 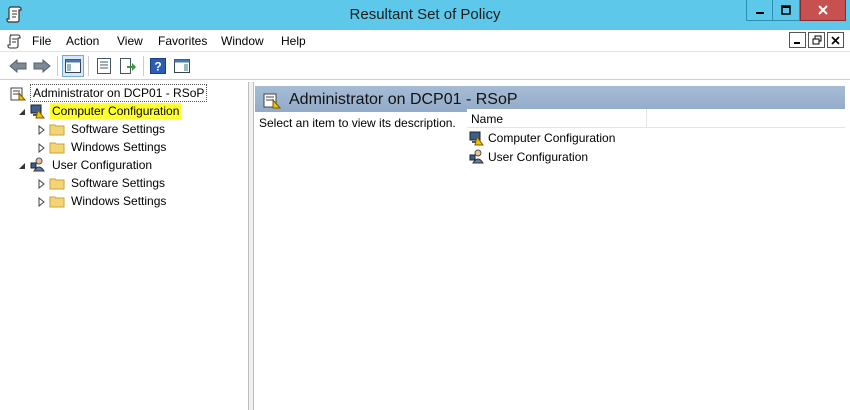 I want to click on maximize-icon, so click(x=786, y=10).